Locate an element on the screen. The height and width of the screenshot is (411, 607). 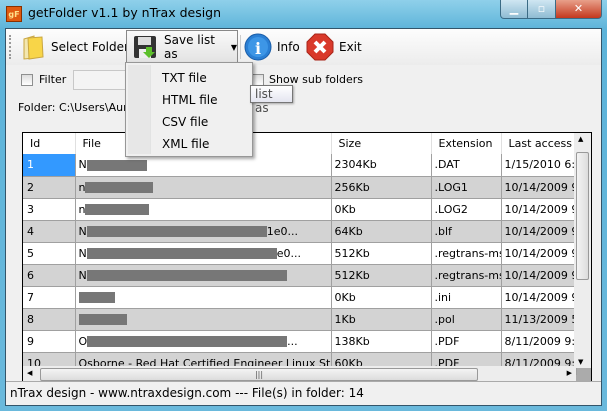
cell-id: 4 is located at coordinates (49, 231).